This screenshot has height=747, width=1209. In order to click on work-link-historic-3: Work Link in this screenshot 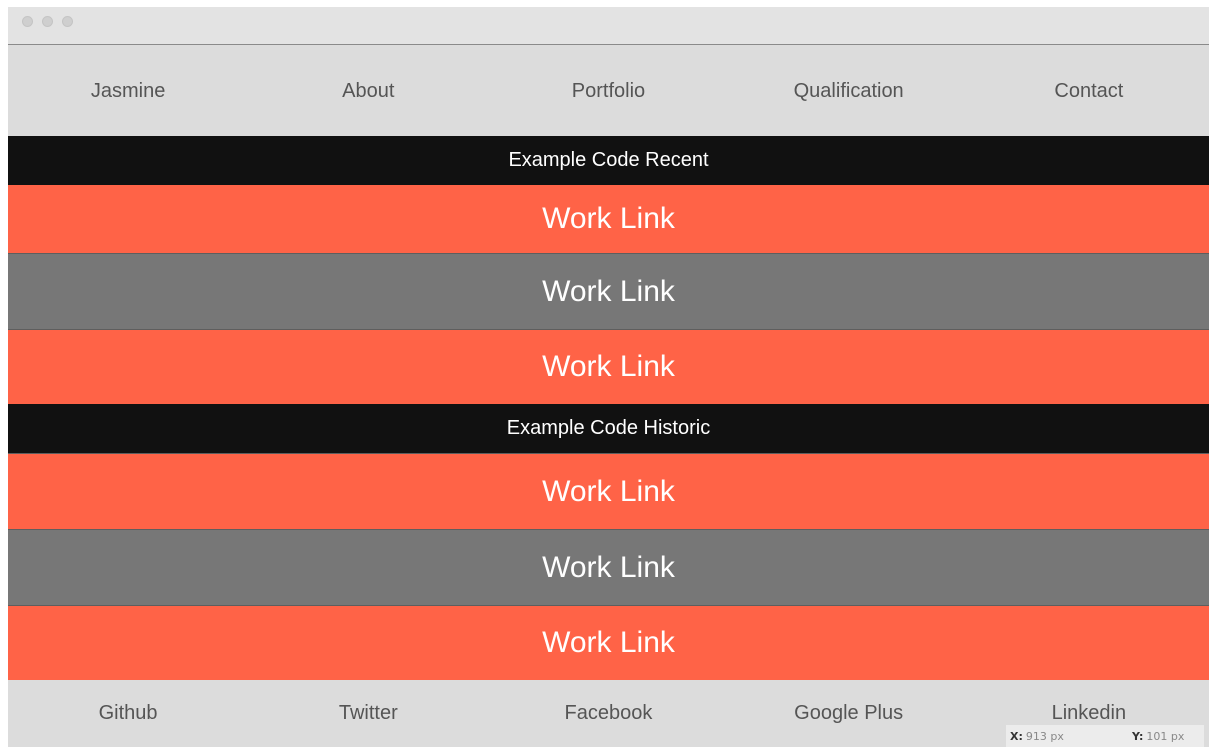, I will do `click(608, 642)`.